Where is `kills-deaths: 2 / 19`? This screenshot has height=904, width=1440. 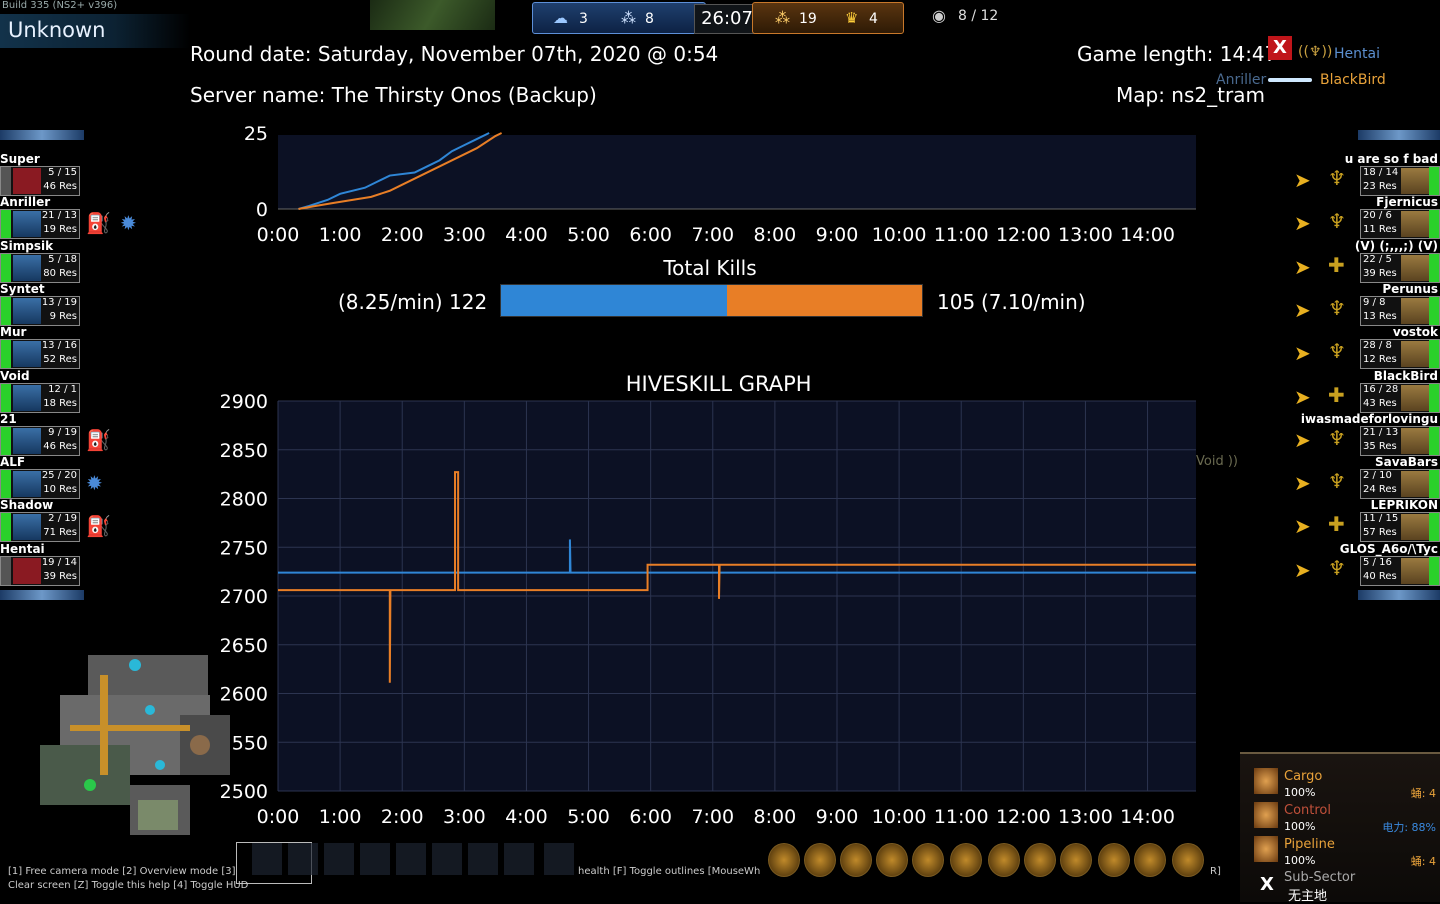 kills-deaths: 2 / 19 is located at coordinates (62, 519).